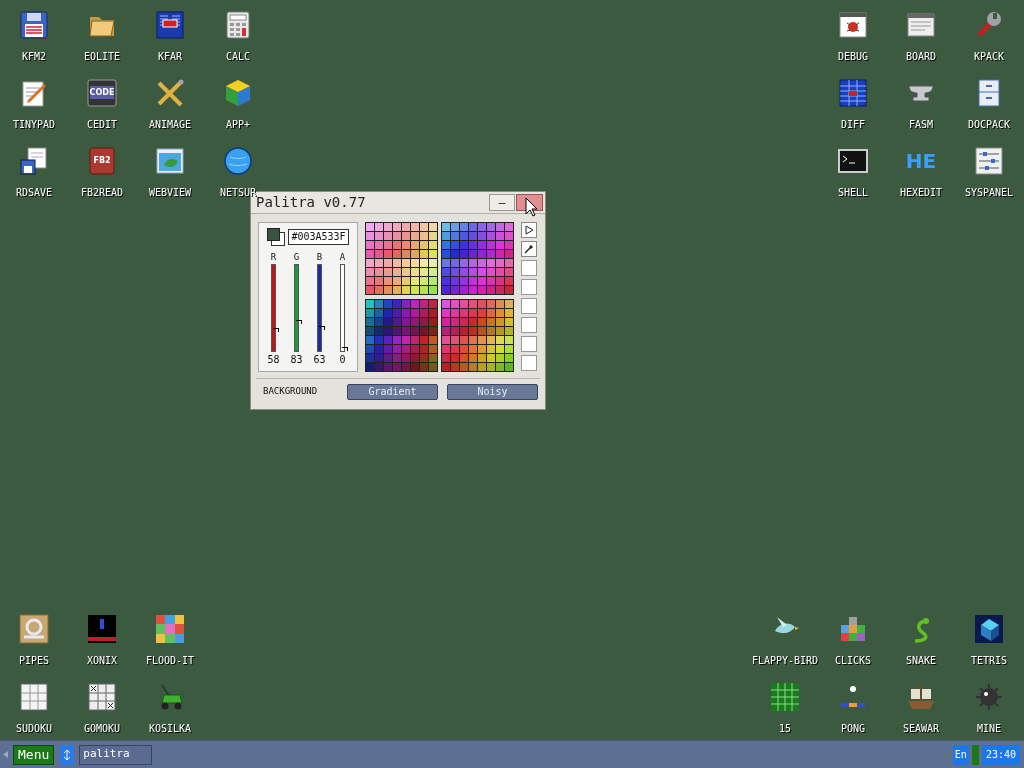  I want to click on game-screen-icon, so click(102, 629).